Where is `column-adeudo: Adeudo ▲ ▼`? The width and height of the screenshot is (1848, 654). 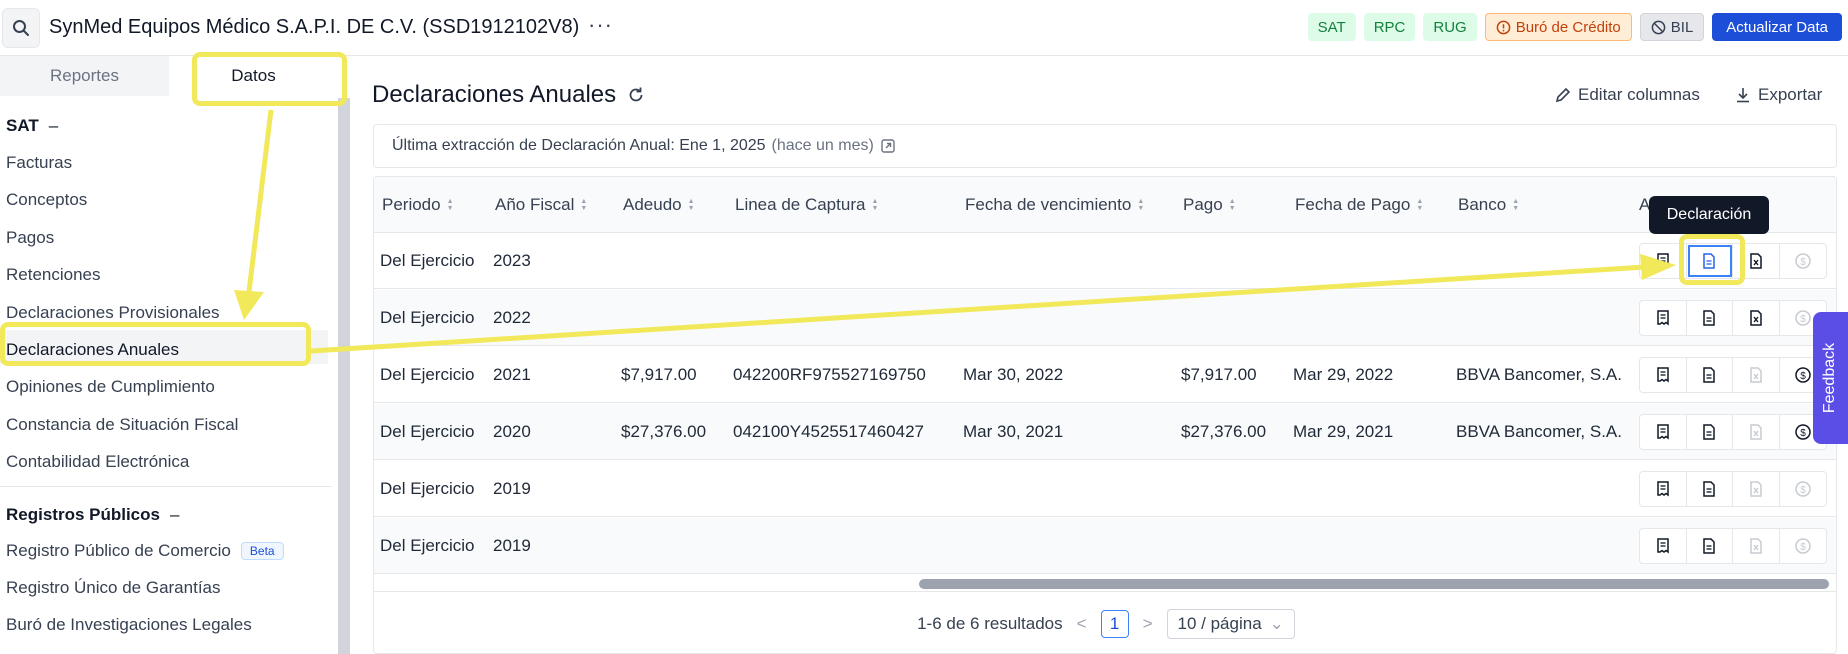
column-adeudo: Adeudo ▲ ▼ is located at coordinates (659, 205).